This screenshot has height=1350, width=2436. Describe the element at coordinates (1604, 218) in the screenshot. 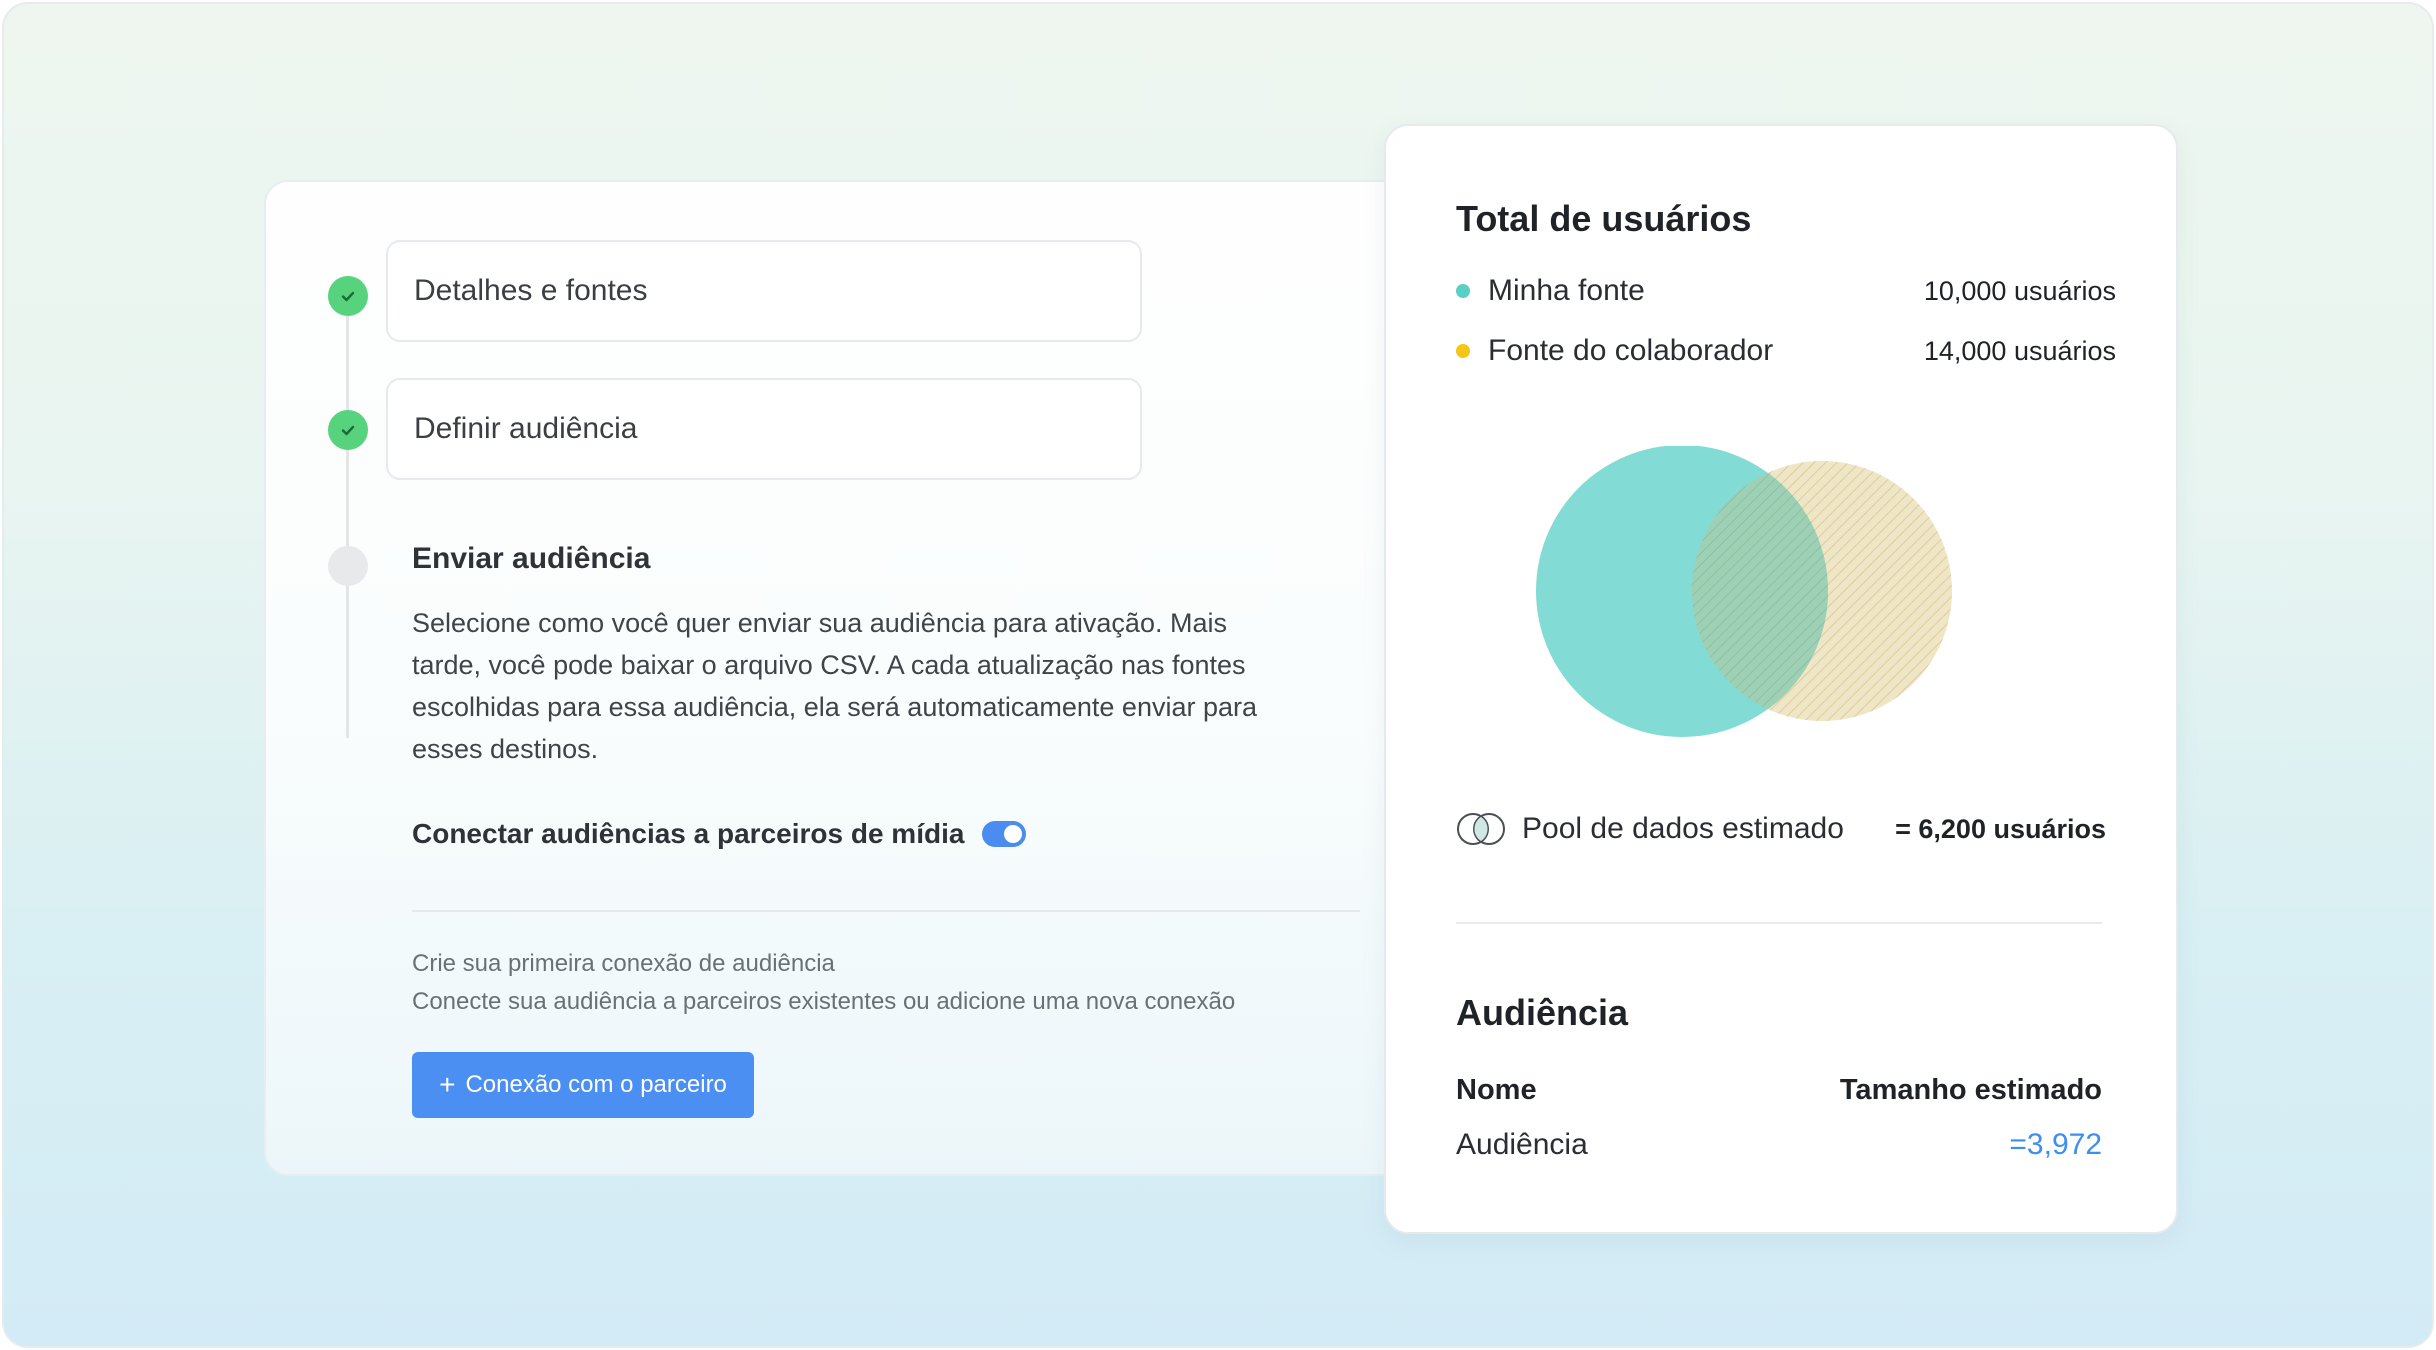

I see `totals-title: Total de usuários` at that location.